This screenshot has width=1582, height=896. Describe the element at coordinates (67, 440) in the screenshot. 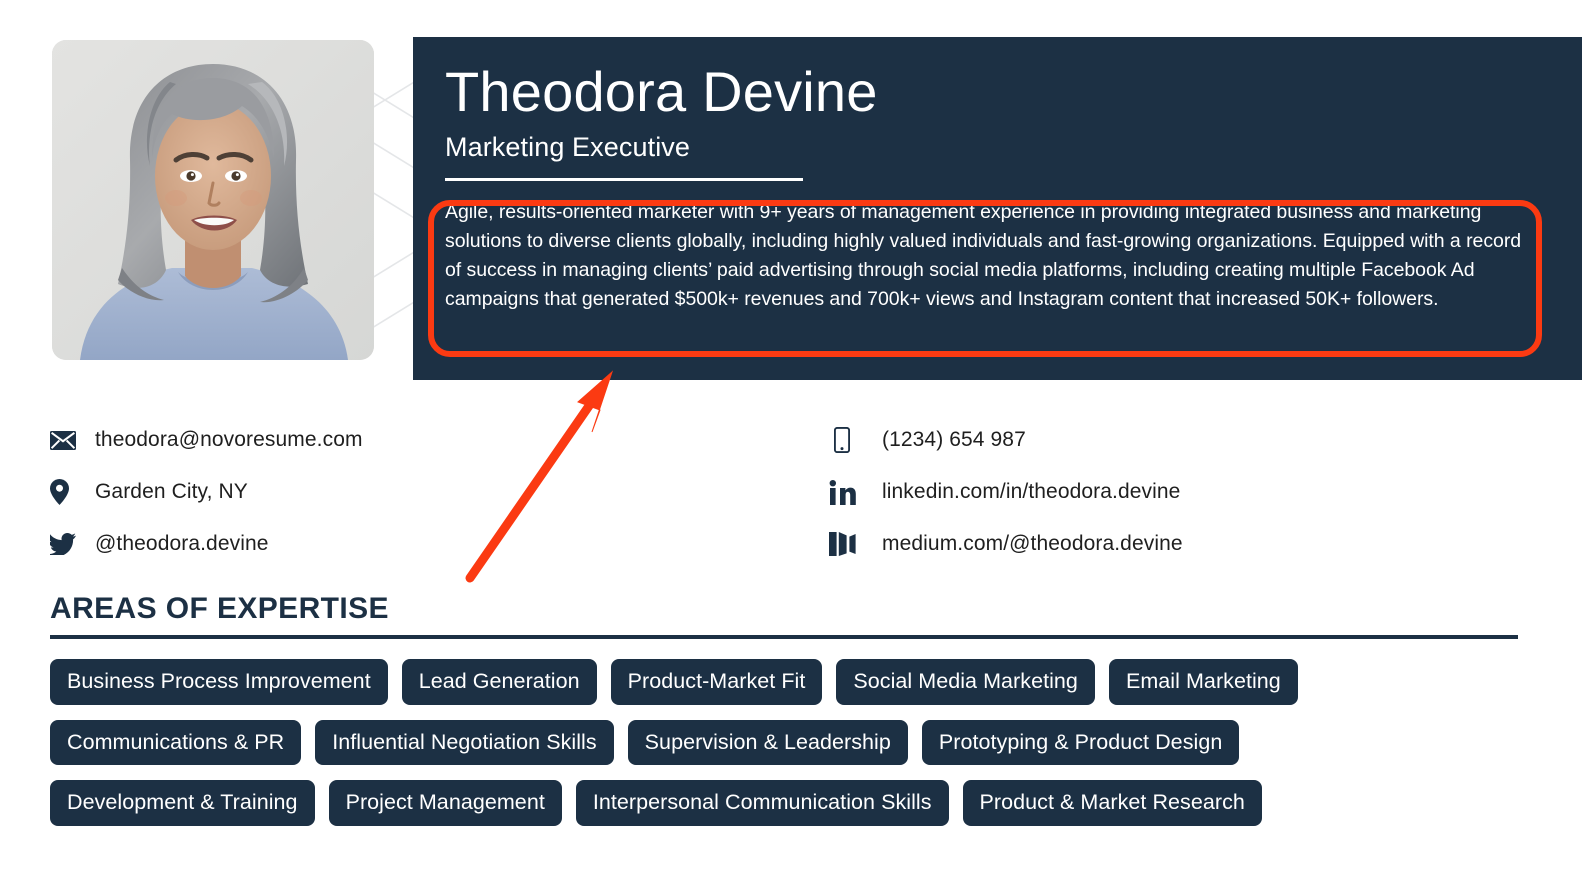

I see `envelope-icon` at that location.